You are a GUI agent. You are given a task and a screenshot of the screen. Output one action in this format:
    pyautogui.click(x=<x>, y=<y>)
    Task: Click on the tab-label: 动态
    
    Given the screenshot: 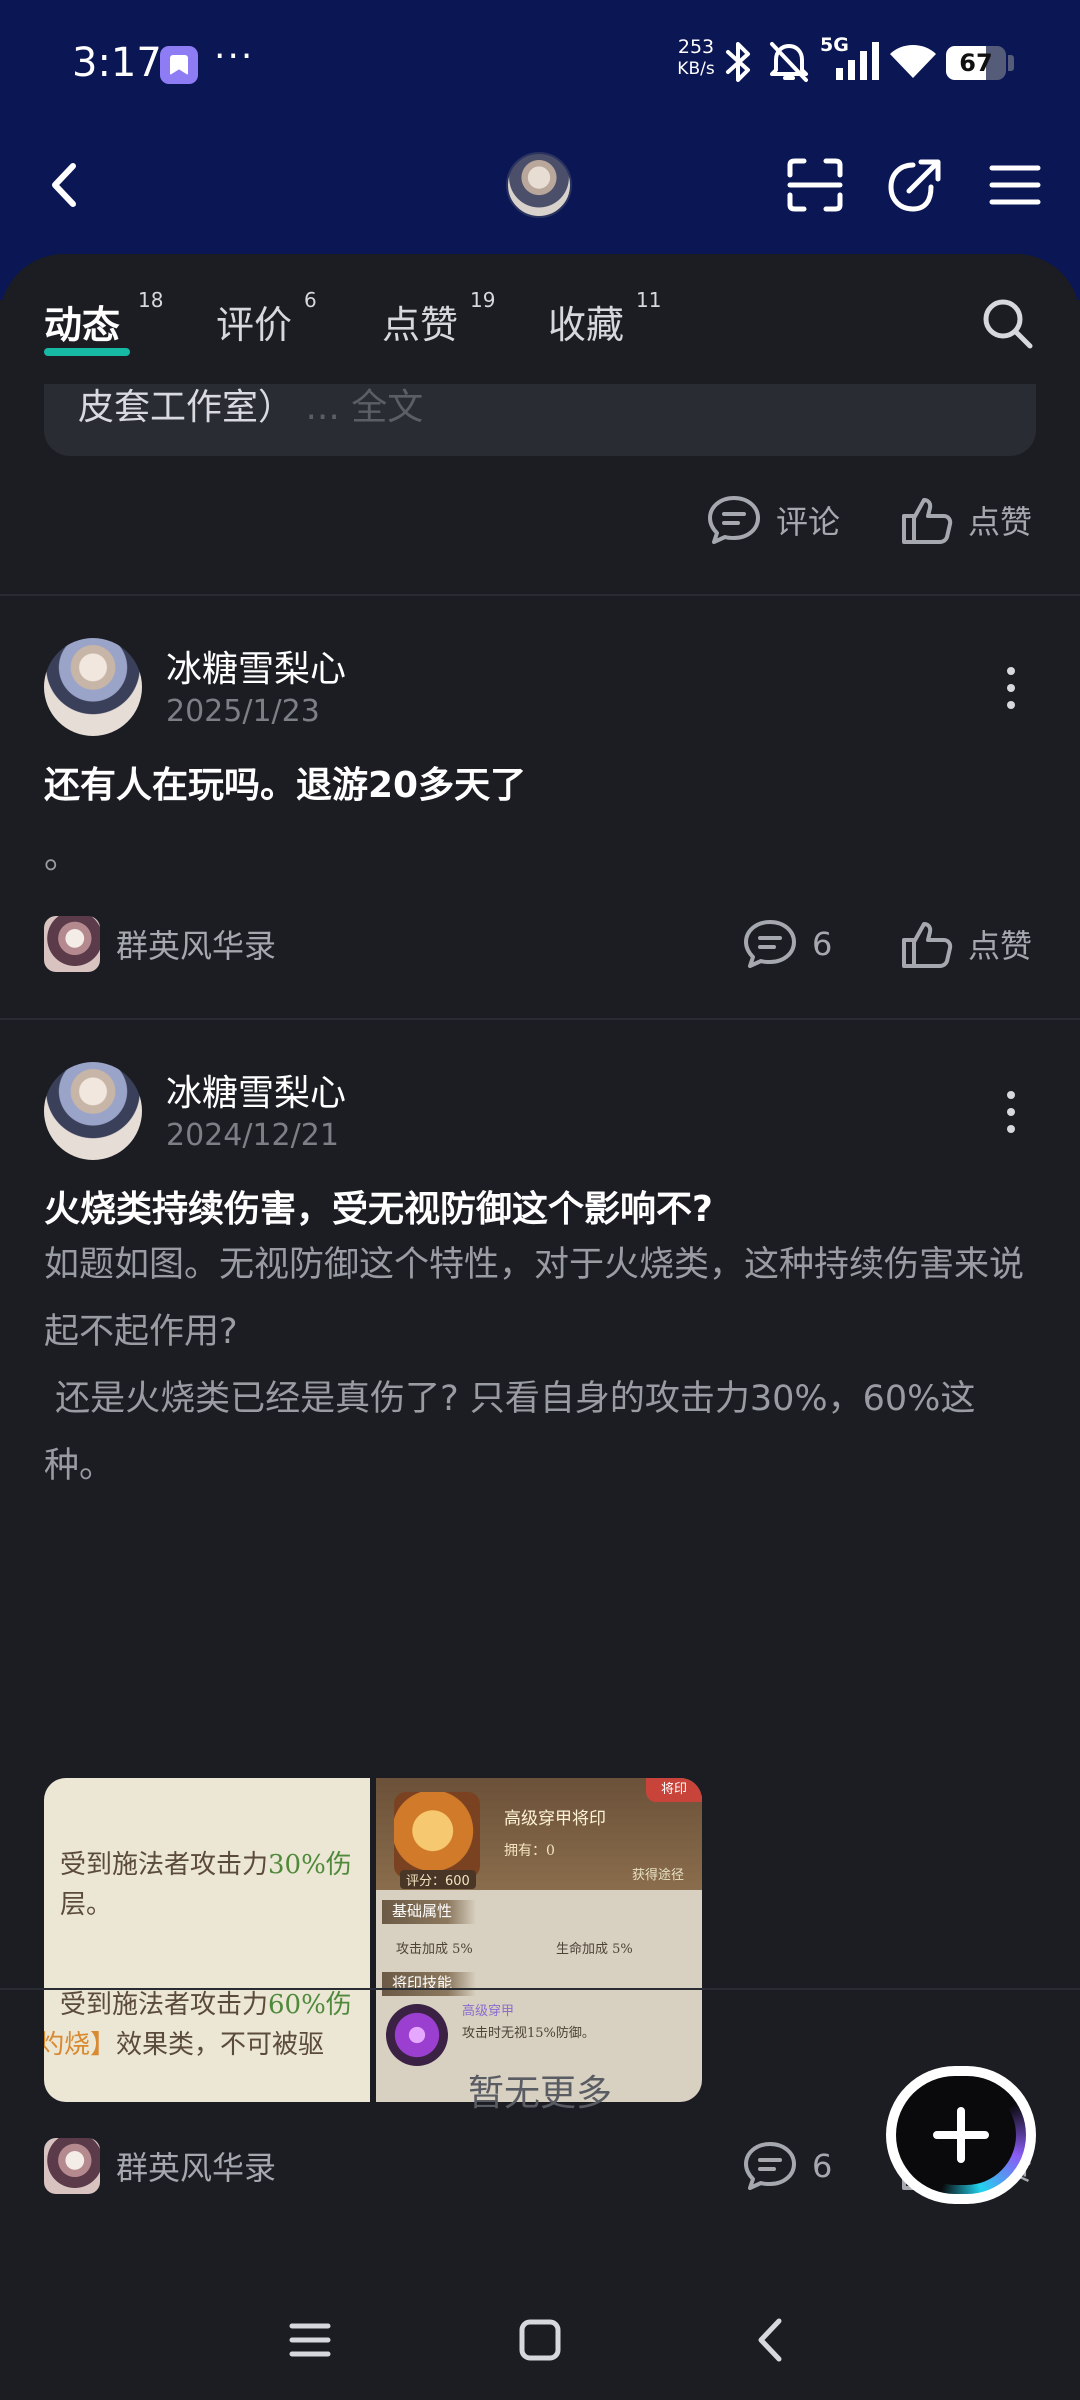 What is the action you would take?
    pyautogui.click(x=82, y=325)
    